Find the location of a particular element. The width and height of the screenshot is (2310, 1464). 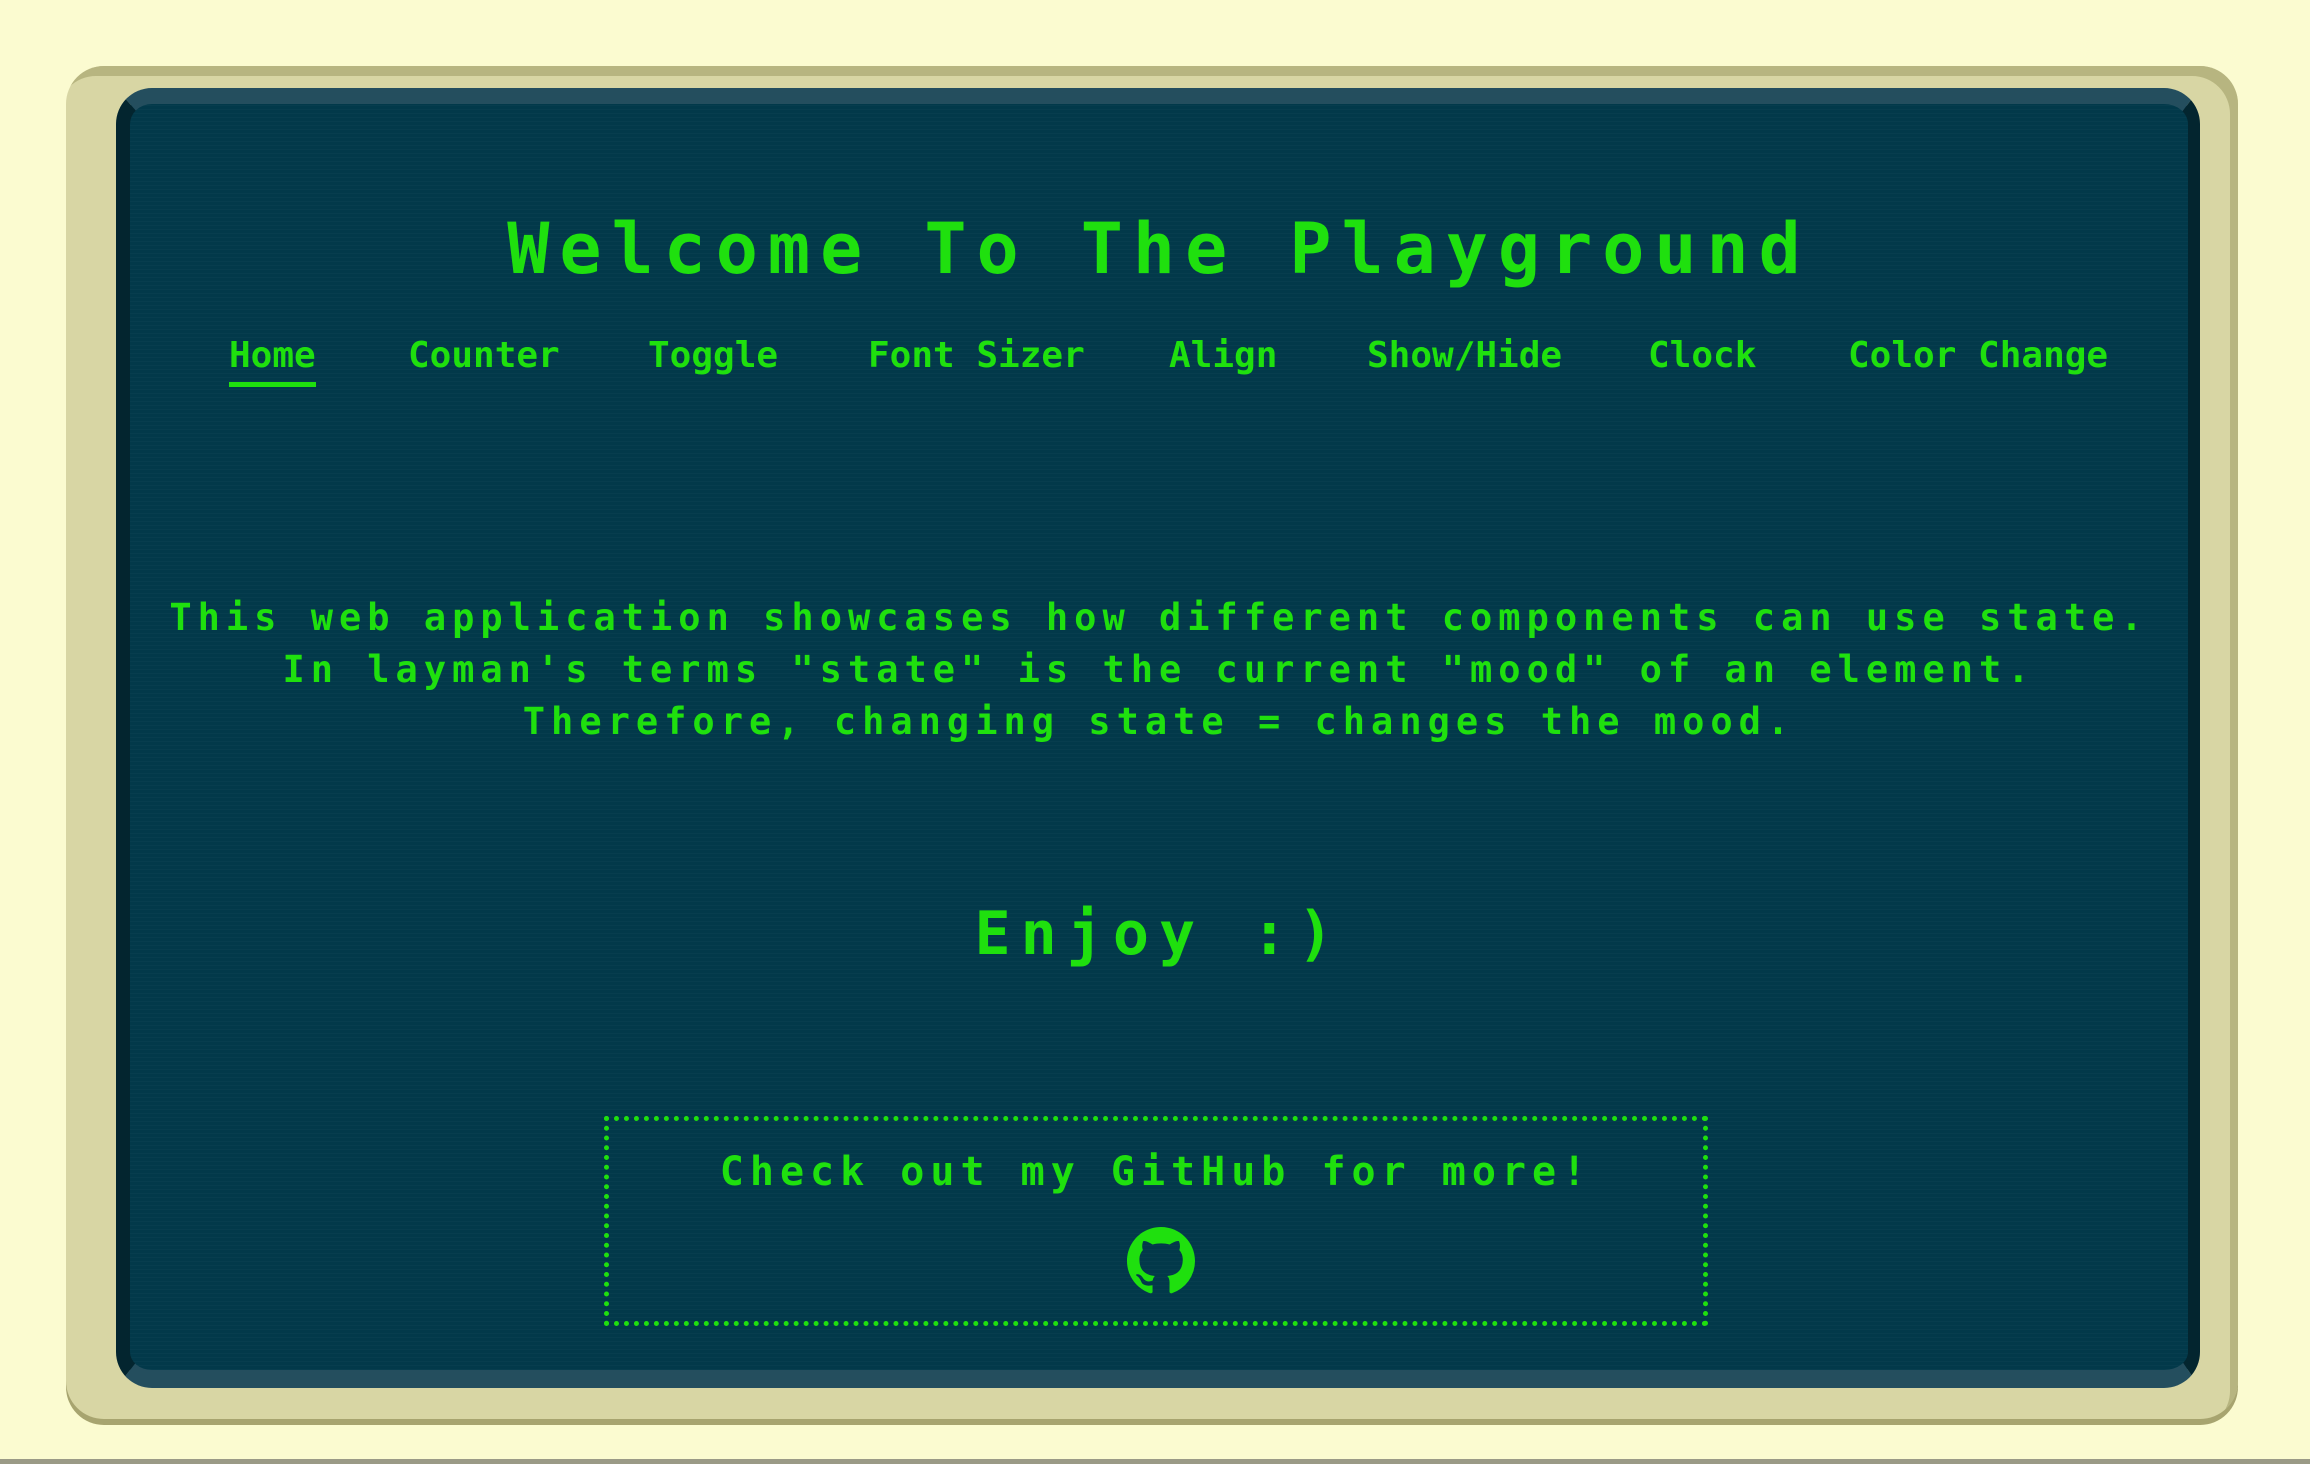

github-box: Check out my GitHub for more! is located at coordinates (1156, 1221).